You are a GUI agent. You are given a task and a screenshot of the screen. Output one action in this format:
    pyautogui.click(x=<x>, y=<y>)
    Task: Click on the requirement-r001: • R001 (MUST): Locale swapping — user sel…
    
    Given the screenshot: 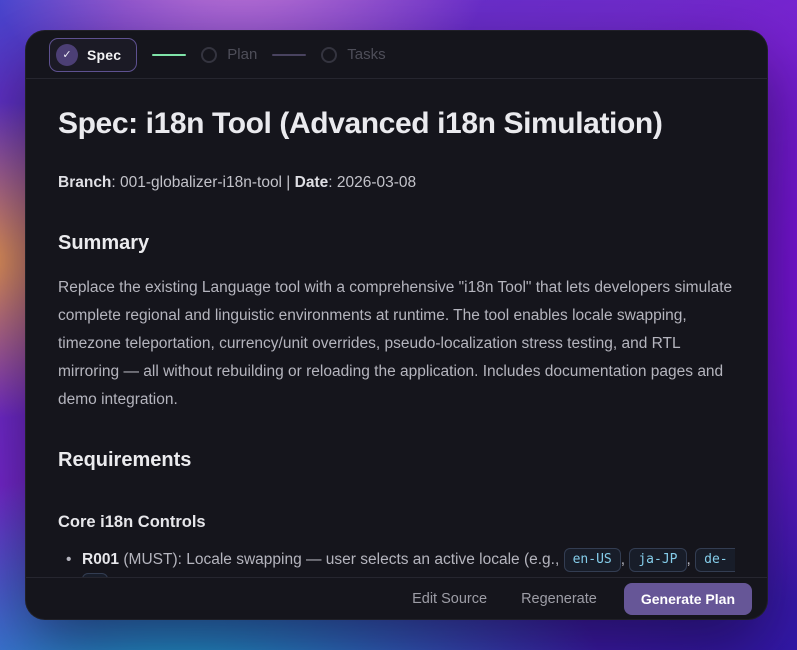 What is the action you would take?
    pyautogui.click(x=396, y=559)
    